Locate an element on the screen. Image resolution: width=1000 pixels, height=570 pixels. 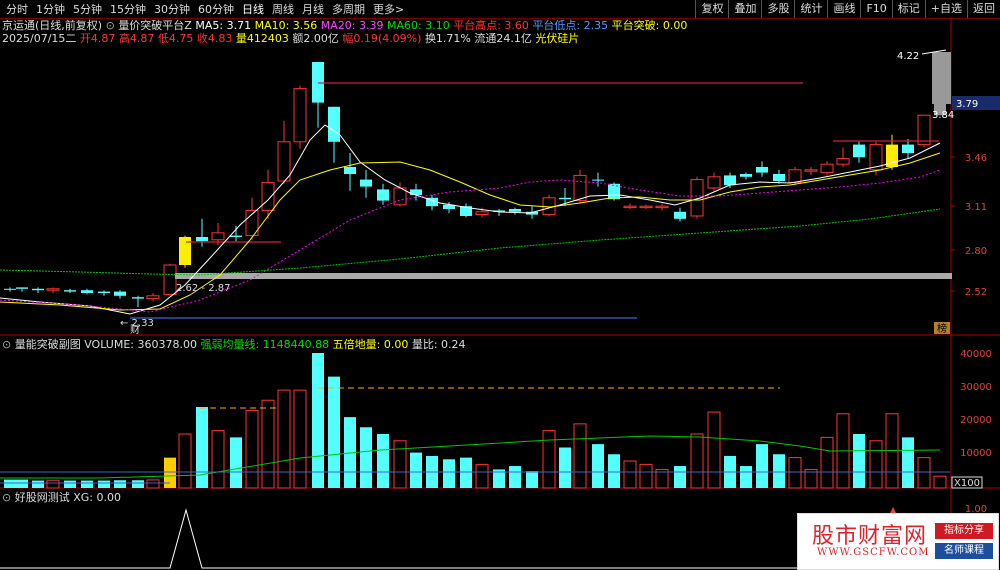
price-axis-label: 2.80 is located at coordinates (976, 251).